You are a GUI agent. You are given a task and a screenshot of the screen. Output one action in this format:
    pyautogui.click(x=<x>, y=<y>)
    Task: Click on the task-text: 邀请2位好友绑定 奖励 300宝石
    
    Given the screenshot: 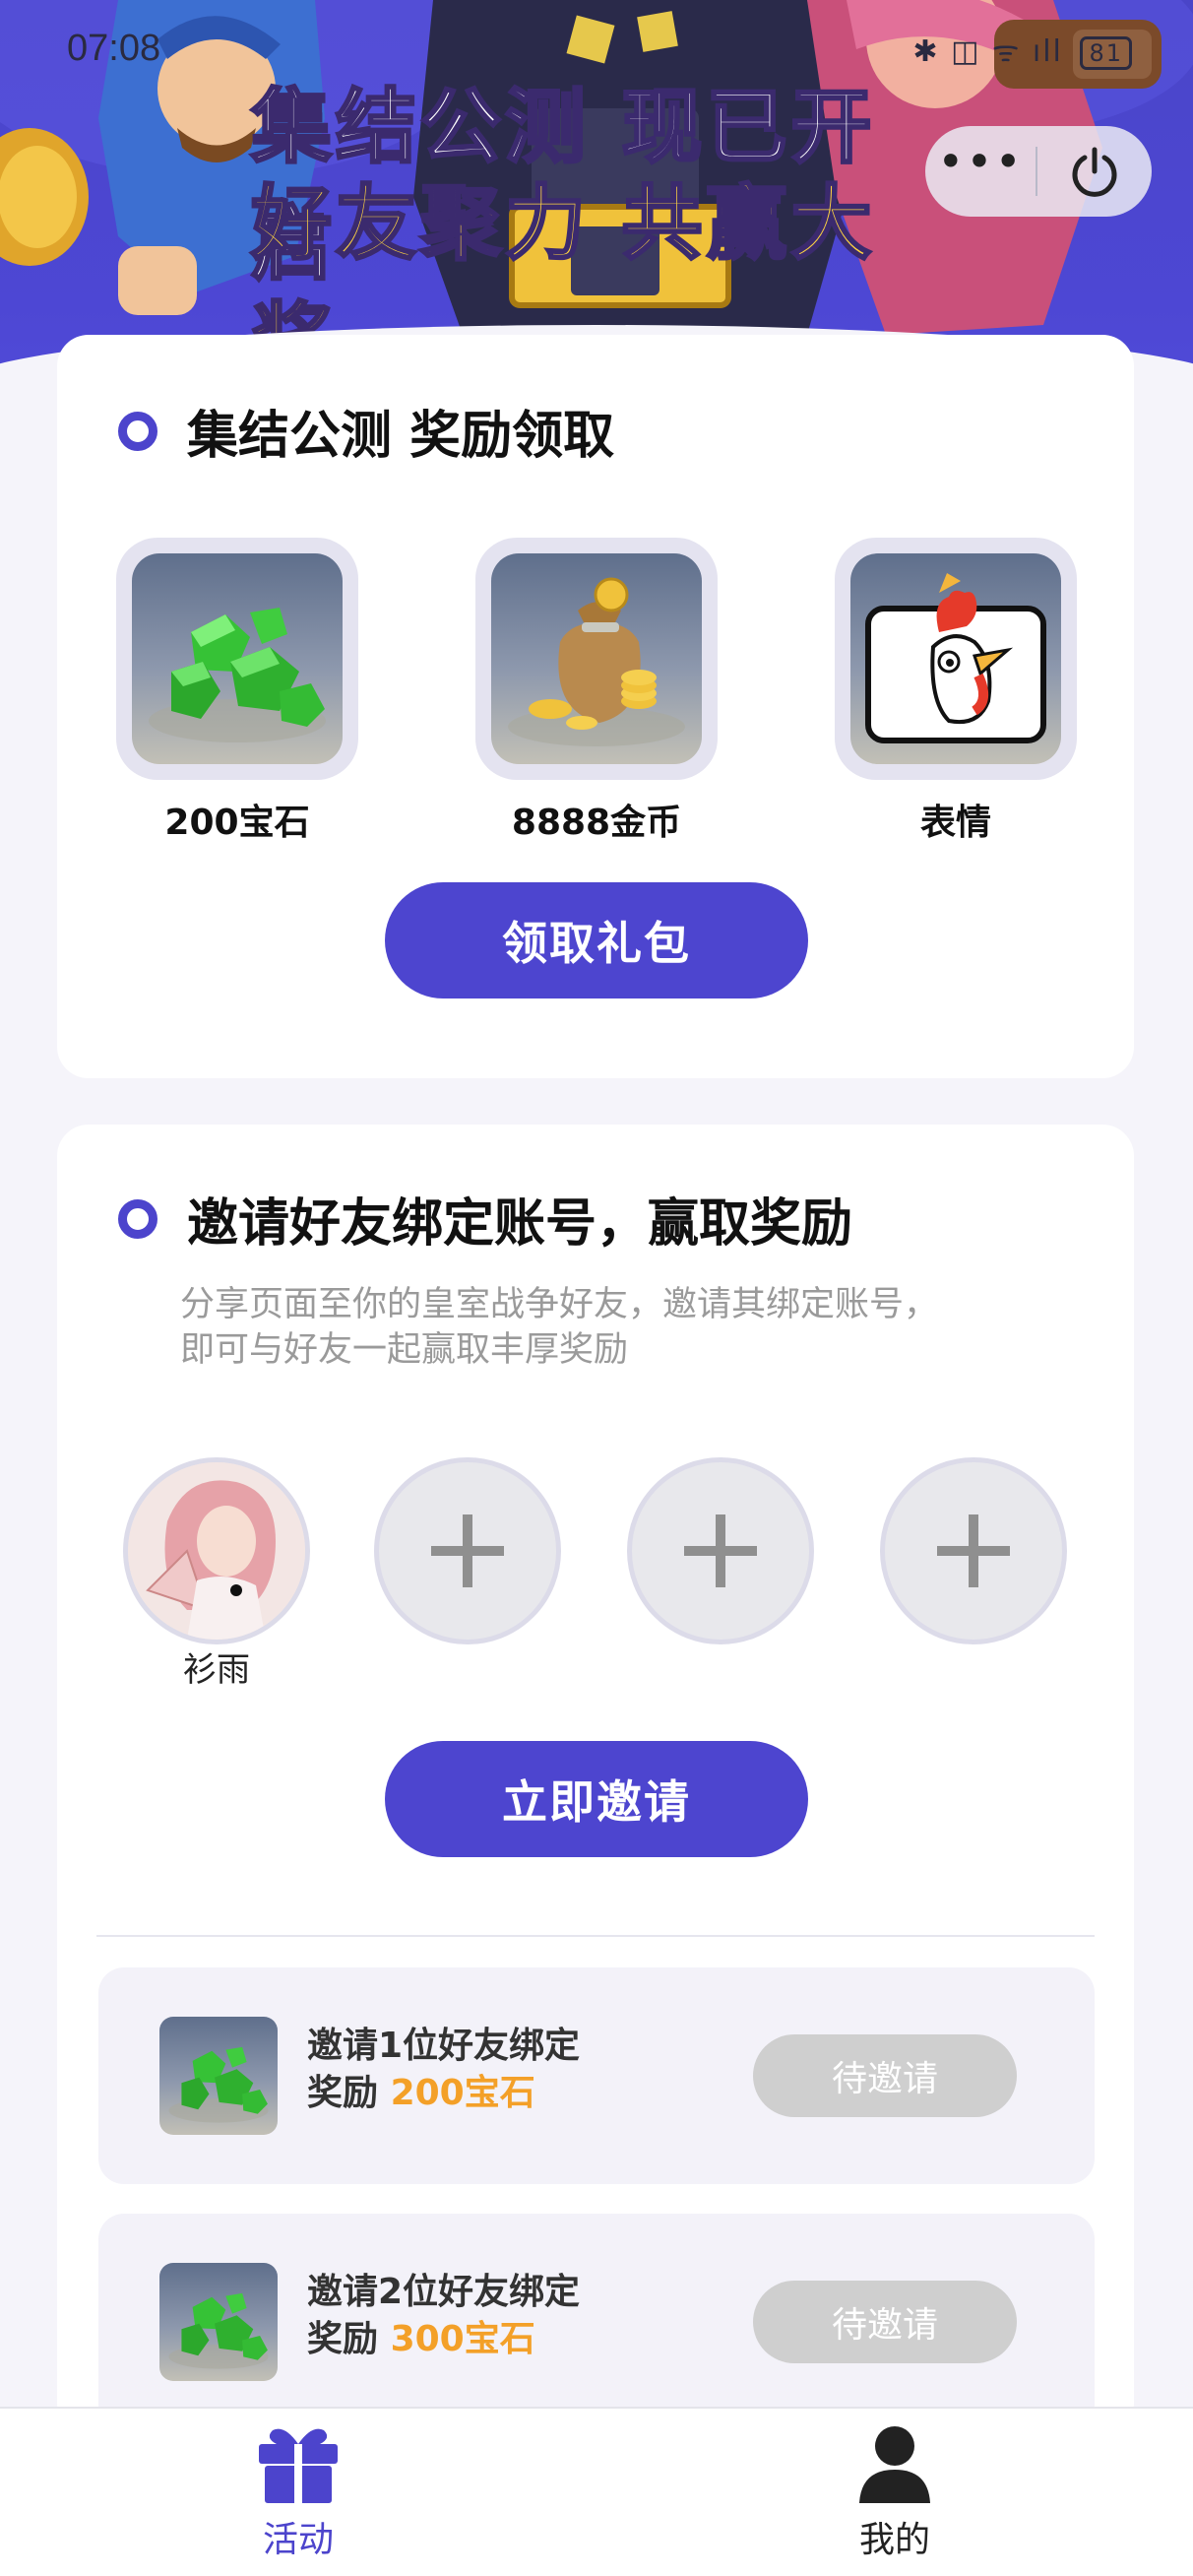 What is the action you would take?
    pyautogui.click(x=443, y=2316)
    